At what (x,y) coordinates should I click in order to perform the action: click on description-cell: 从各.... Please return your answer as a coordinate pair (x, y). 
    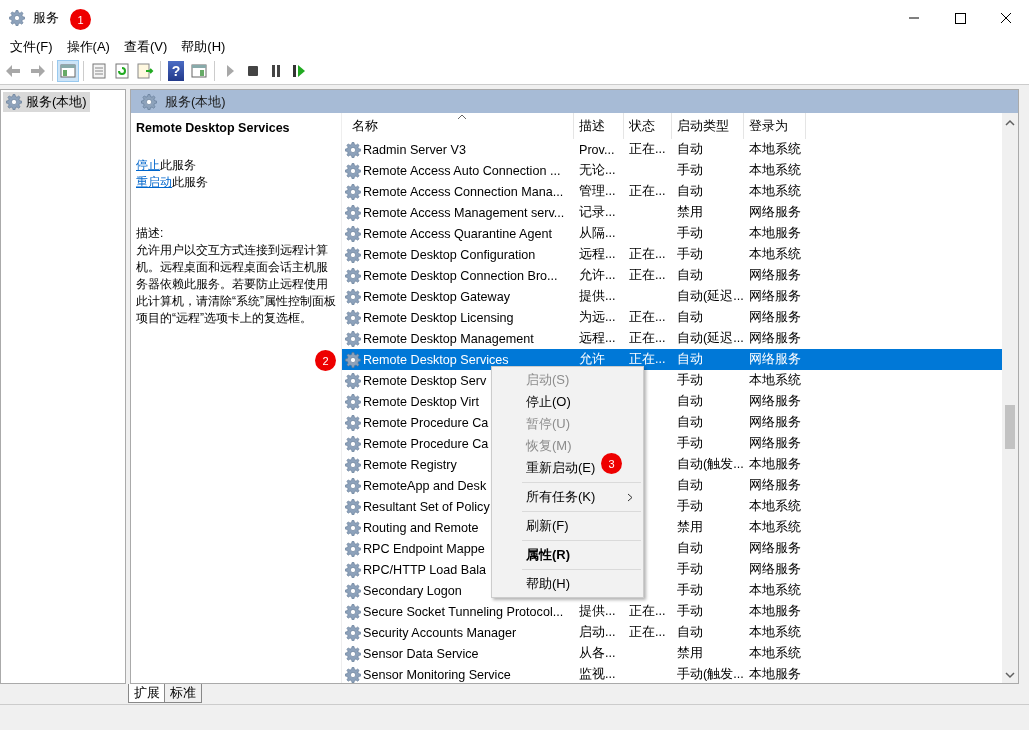
    Looking at the image, I should click on (597, 653).